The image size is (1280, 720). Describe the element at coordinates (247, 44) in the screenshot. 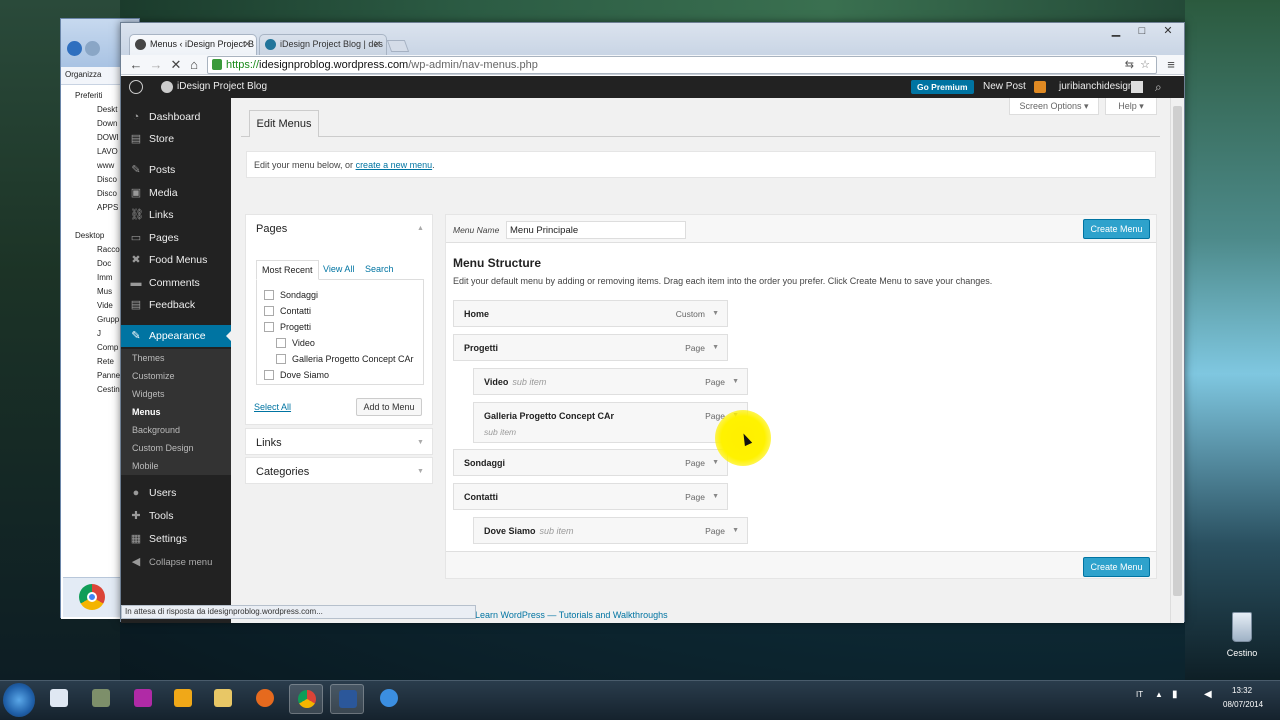

I see `close-tab-icon: ✕` at that location.